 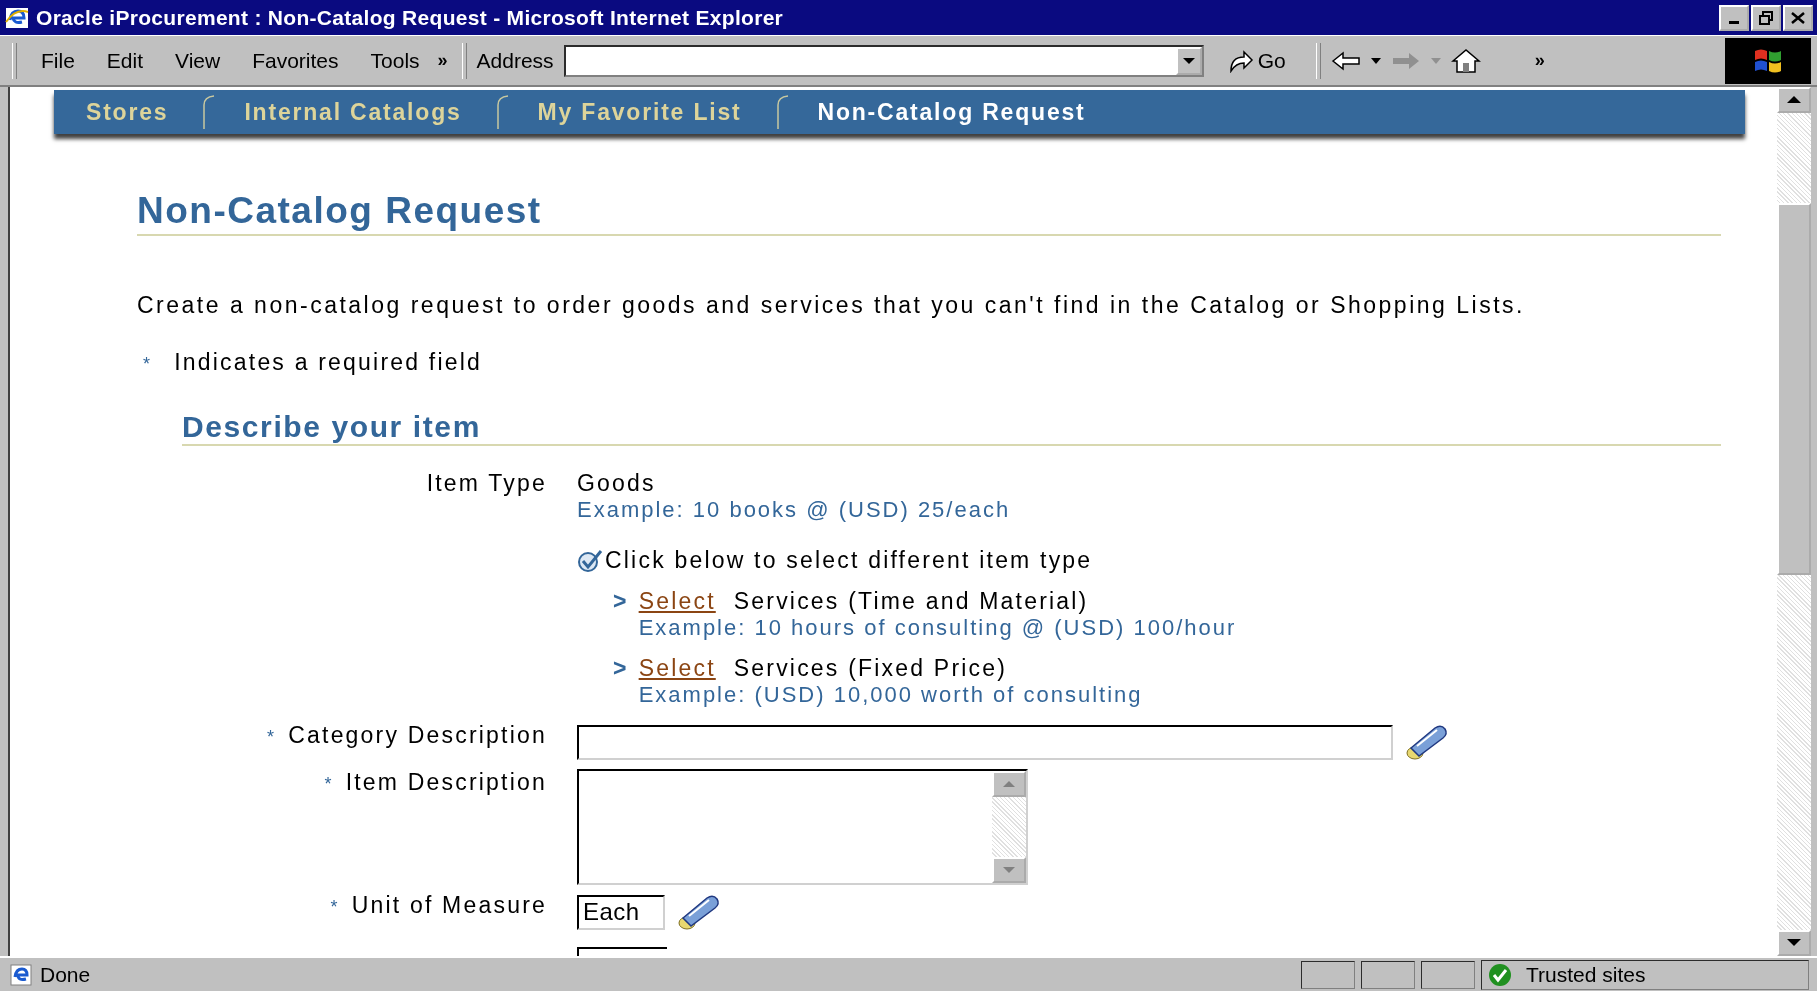 I want to click on text-field, so click(x=985, y=742).